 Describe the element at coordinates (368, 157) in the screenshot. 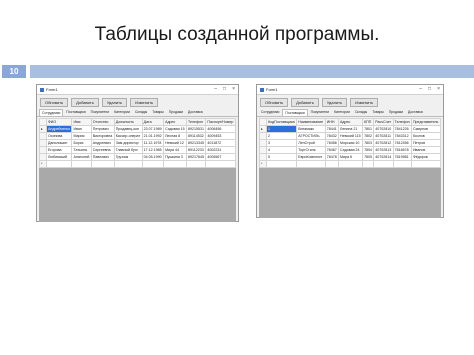

I see `table-cell: 7805` at that location.